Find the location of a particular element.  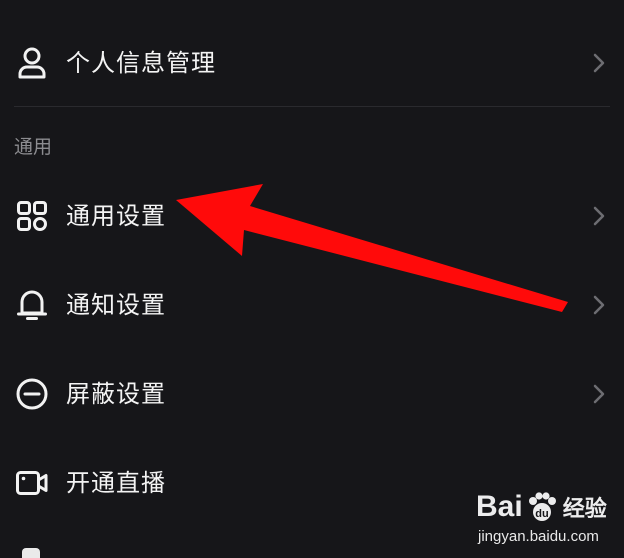

notification-settings-label: 通知设置 is located at coordinates (116, 305).